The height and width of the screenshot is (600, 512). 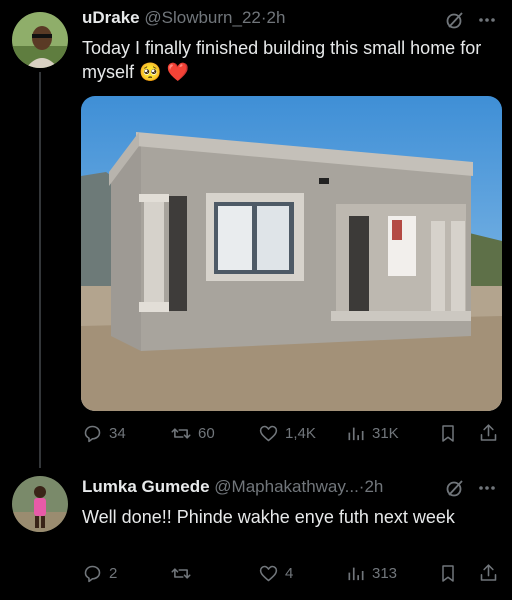 I want to click on views-count: 31K, so click(x=385, y=433).